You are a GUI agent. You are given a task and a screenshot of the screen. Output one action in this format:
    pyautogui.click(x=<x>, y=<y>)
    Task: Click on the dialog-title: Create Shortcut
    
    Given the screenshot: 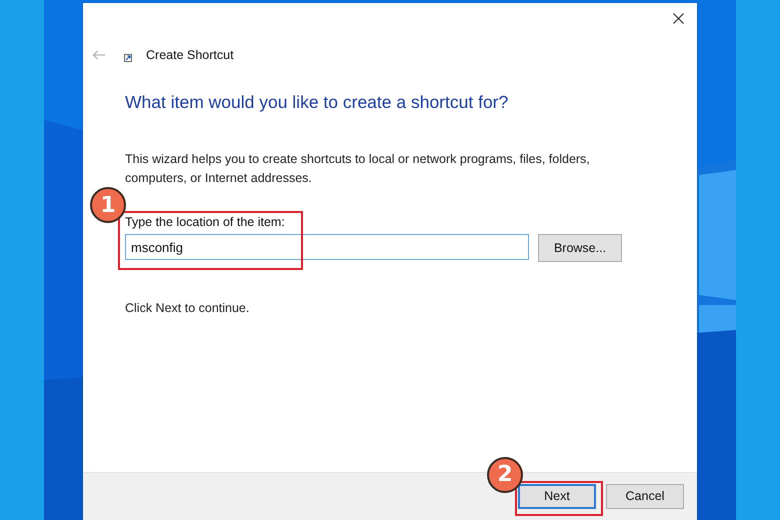 What is the action you would take?
    pyautogui.click(x=190, y=55)
    